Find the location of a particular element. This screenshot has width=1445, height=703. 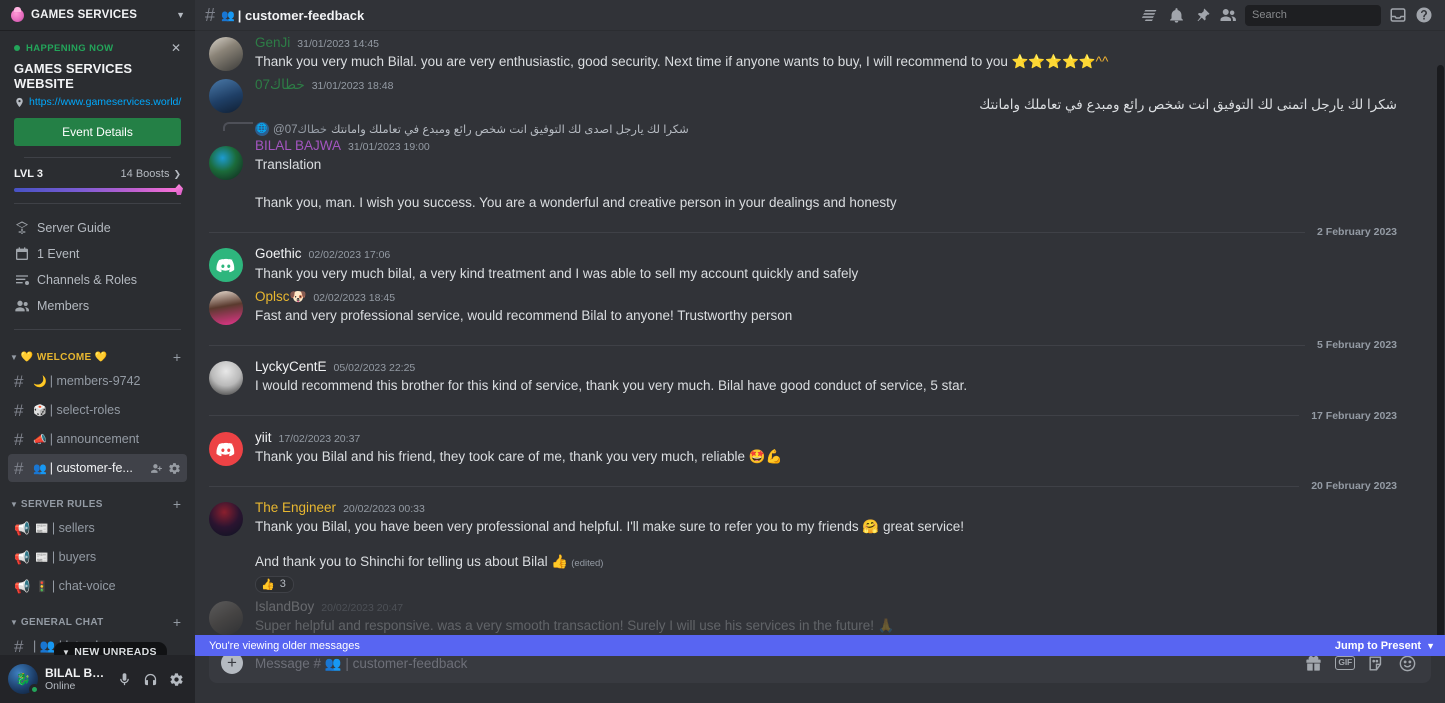

message-author: Goethic is located at coordinates (278, 254).